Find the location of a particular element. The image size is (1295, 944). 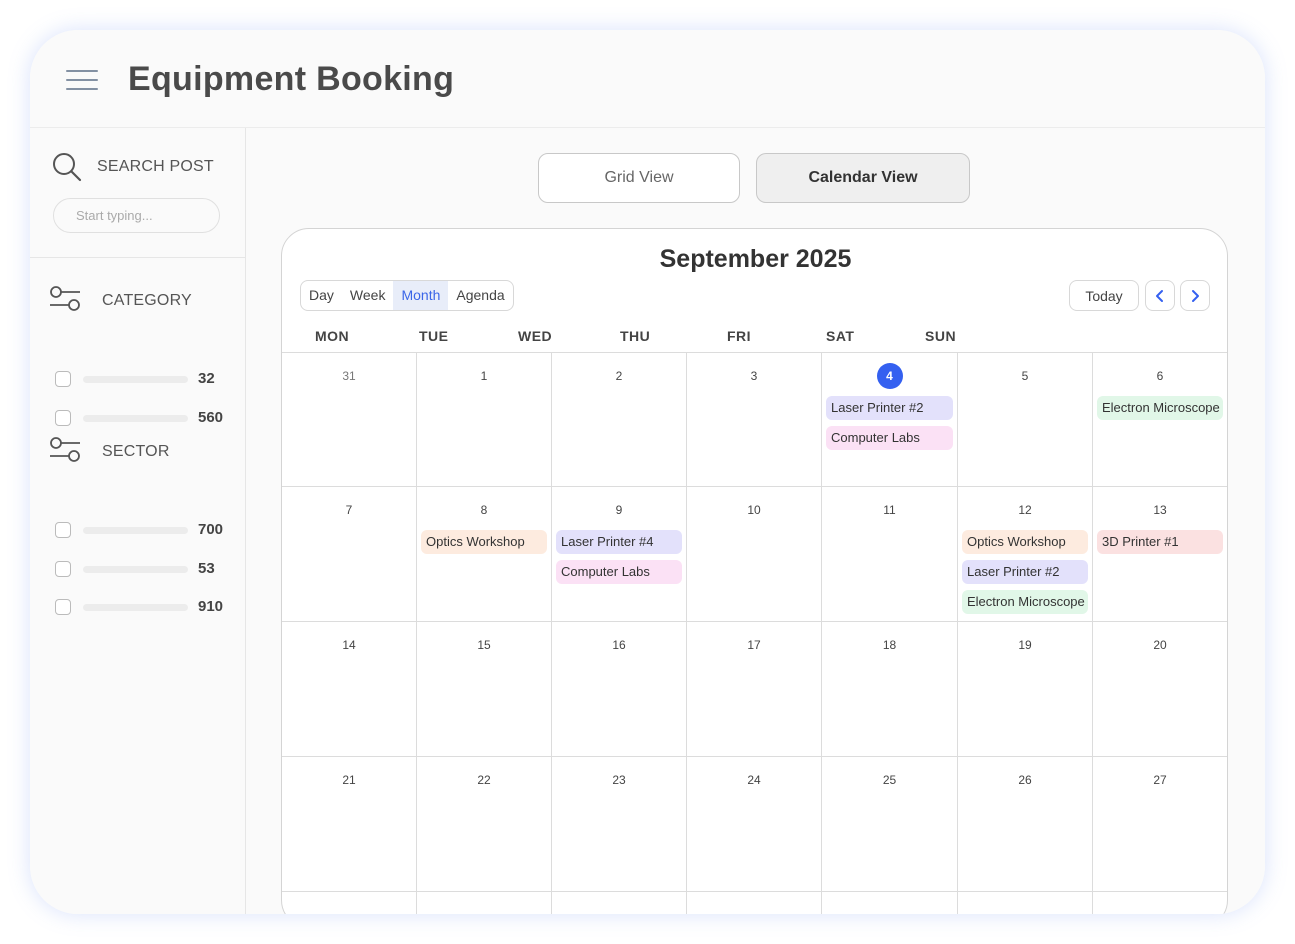

day-cell: 5 is located at coordinates (1025, 419).